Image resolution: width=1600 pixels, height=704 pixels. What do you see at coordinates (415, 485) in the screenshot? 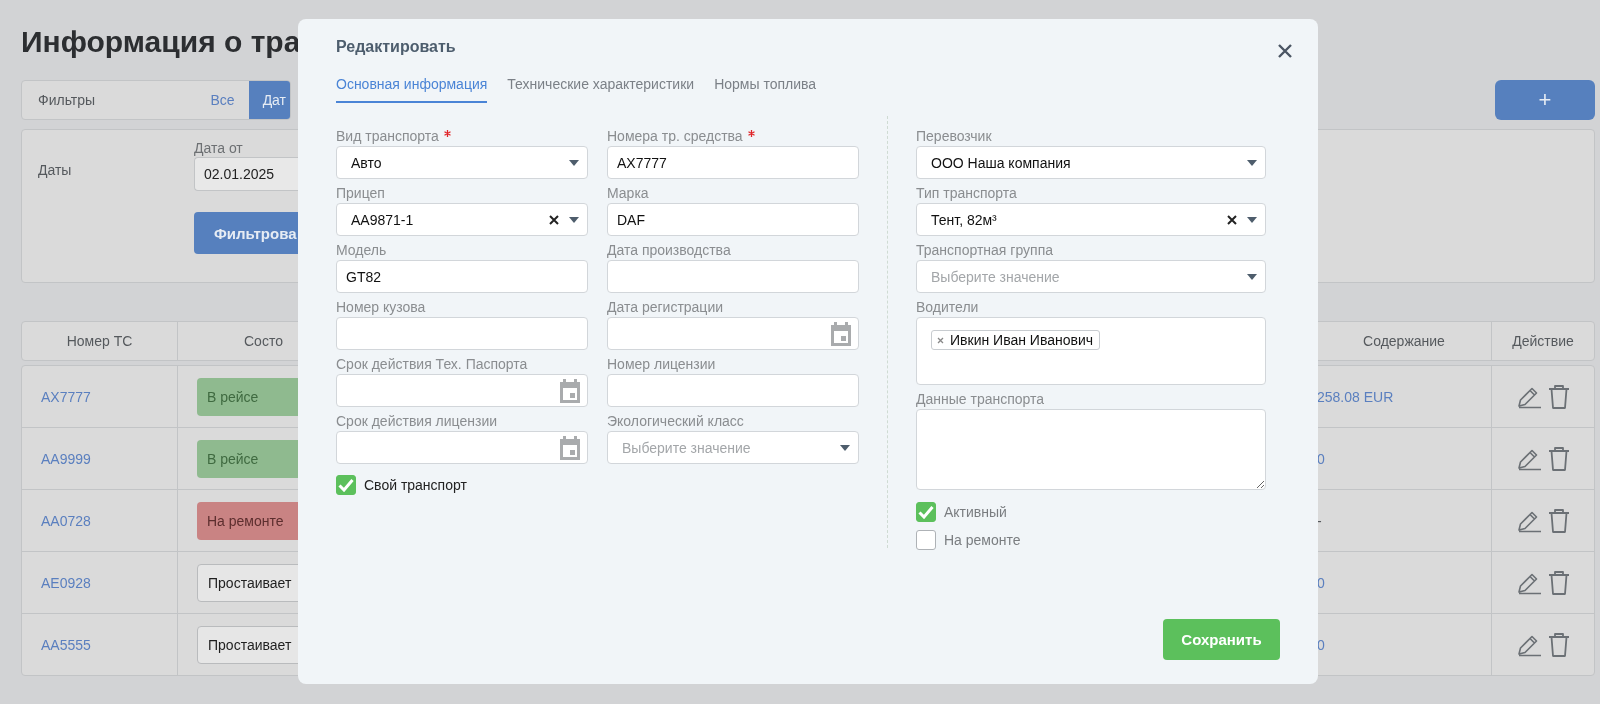
I see `checkbox-label: Свой транспорт` at bounding box center [415, 485].